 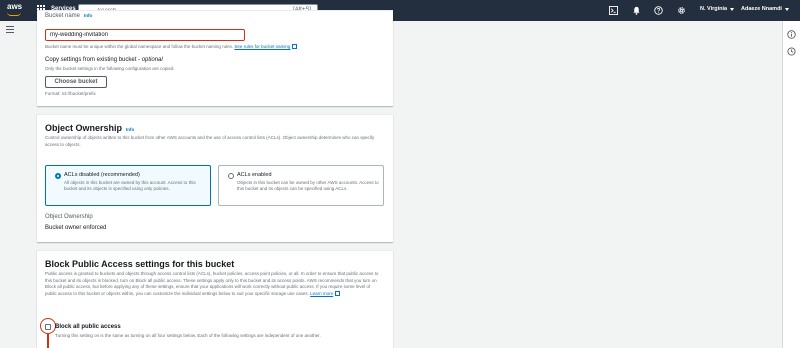 I want to click on acls-enabled-radio, so click(x=231, y=176).